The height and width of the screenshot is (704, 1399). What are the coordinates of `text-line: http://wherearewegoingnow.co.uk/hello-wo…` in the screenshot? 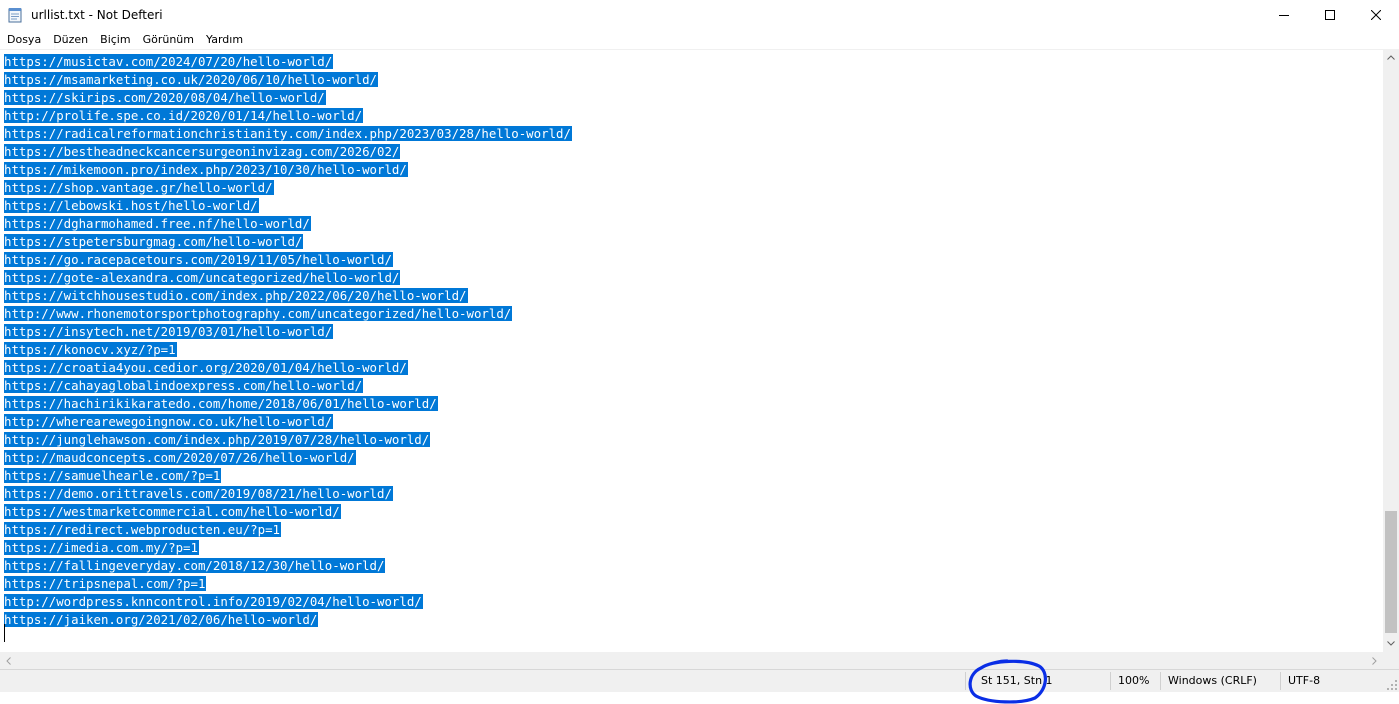 It's located at (288, 422).